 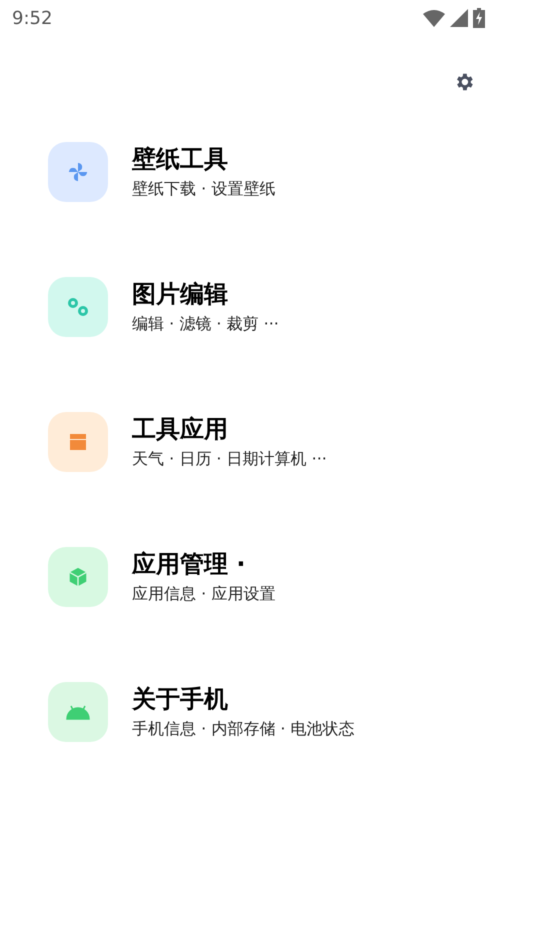 What do you see at coordinates (78, 442) in the screenshot?
I see `box-icon` at bounding box center [78, 442].